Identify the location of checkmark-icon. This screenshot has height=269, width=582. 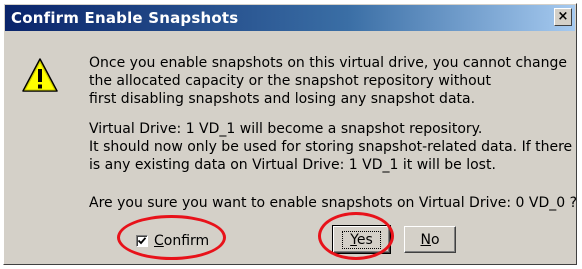
(142, 241).